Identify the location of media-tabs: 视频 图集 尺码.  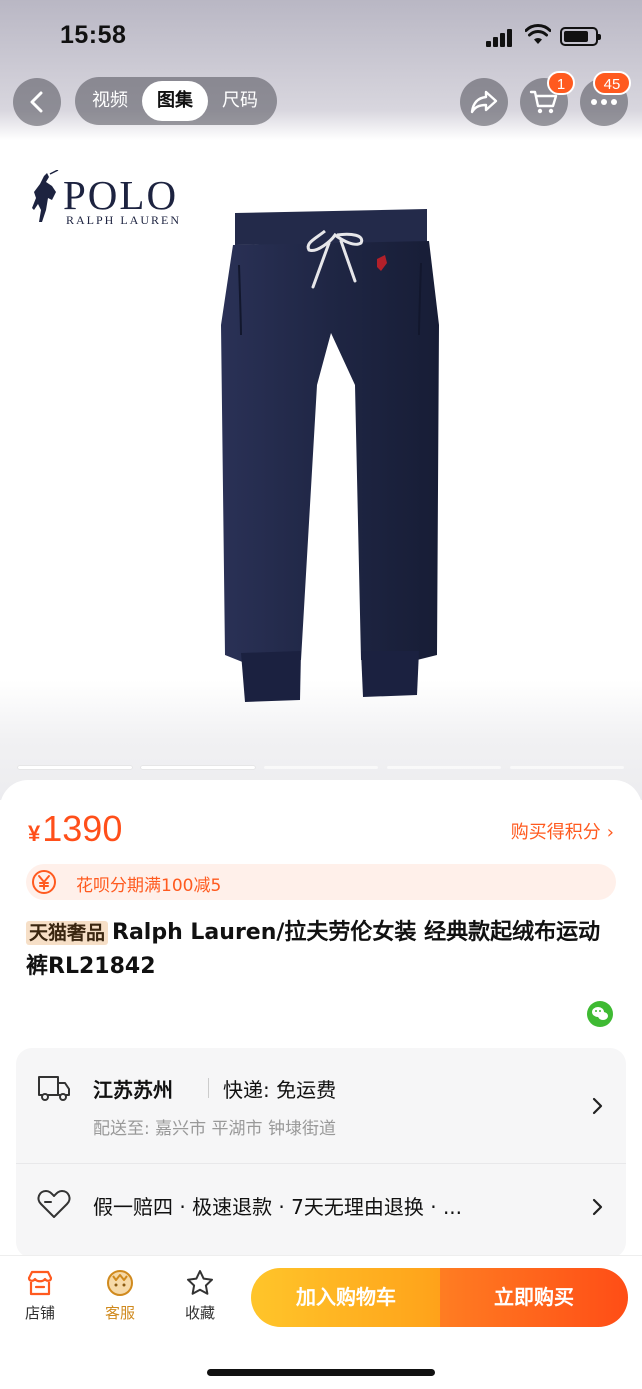
(176, 101).